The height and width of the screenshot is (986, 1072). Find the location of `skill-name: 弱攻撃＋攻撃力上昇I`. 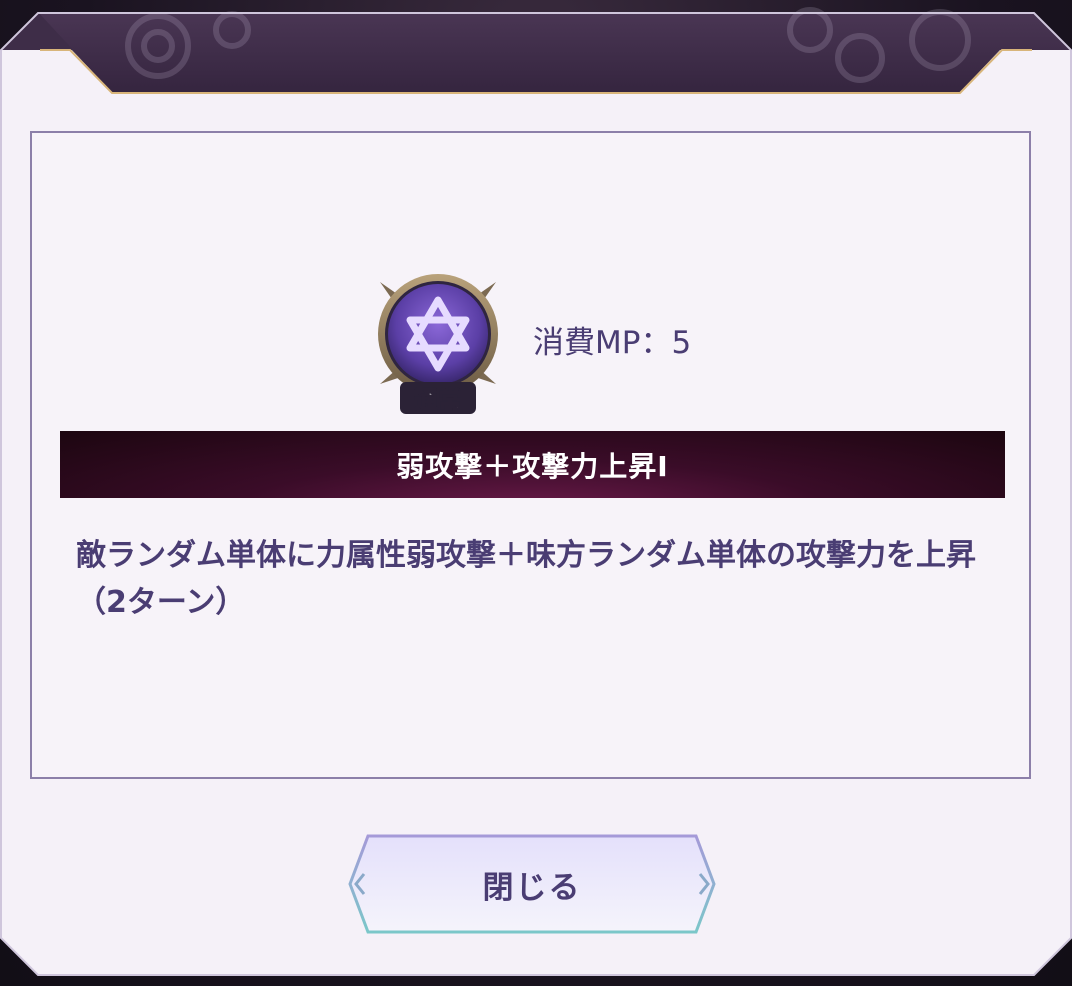

skill-name: 弱攻撃＋攻撃力上昇I is located at coordinates (532, 466).